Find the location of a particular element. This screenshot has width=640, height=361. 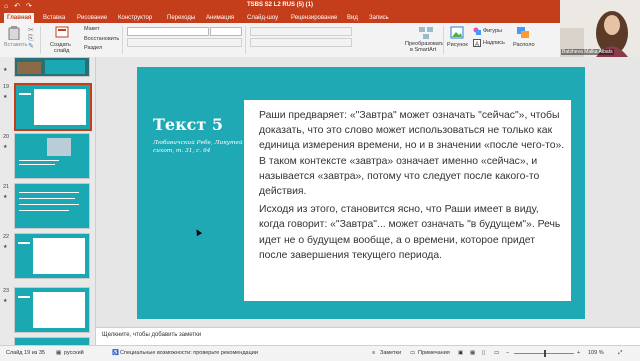

textbox-button: Надпись is located at coordinates (494, 43).